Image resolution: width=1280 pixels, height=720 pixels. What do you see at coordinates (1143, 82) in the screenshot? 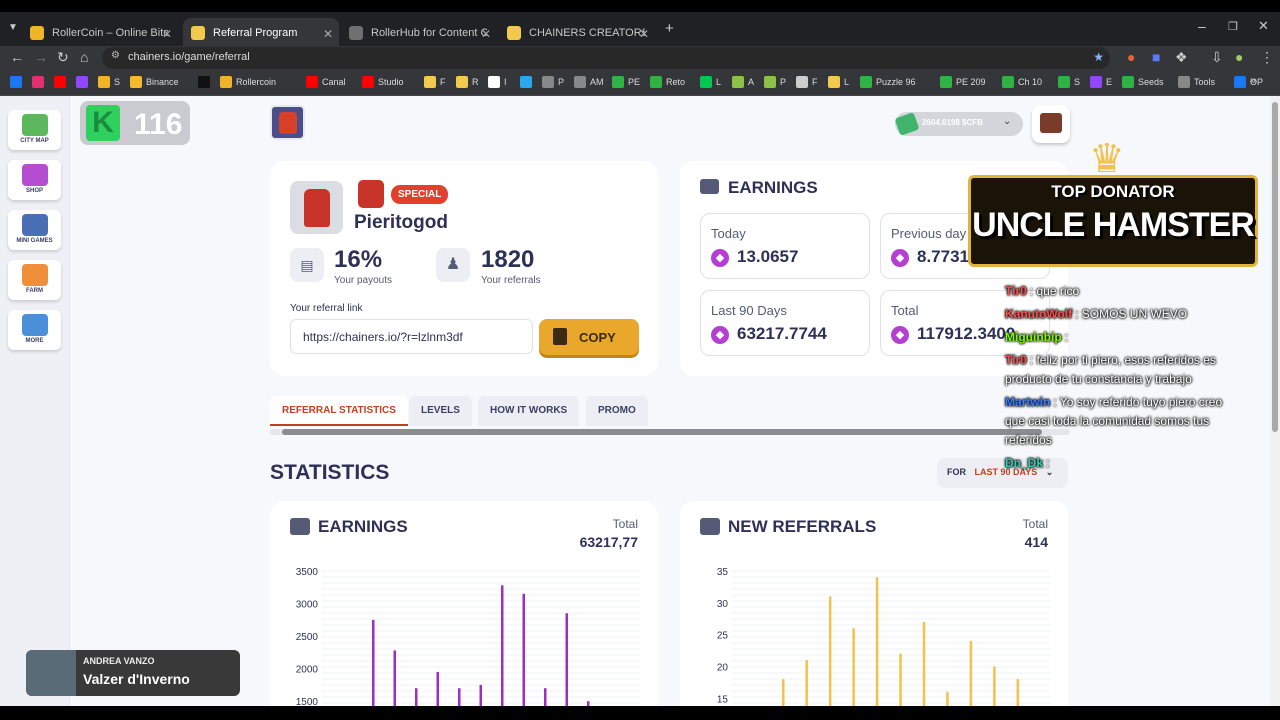
I see `bookmark-item: Seeds` at bounding box center [1143, 82].